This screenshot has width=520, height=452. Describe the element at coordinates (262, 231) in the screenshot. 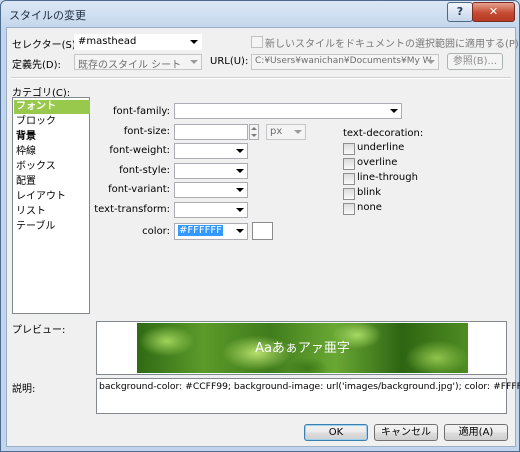

I see `color-swatch` at that location.